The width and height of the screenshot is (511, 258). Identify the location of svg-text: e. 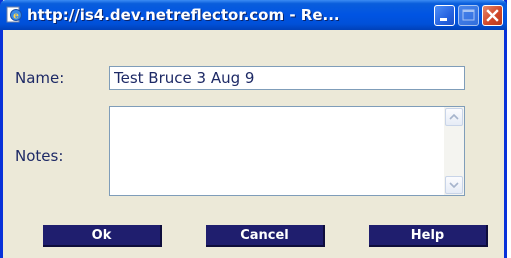
(16, 17).